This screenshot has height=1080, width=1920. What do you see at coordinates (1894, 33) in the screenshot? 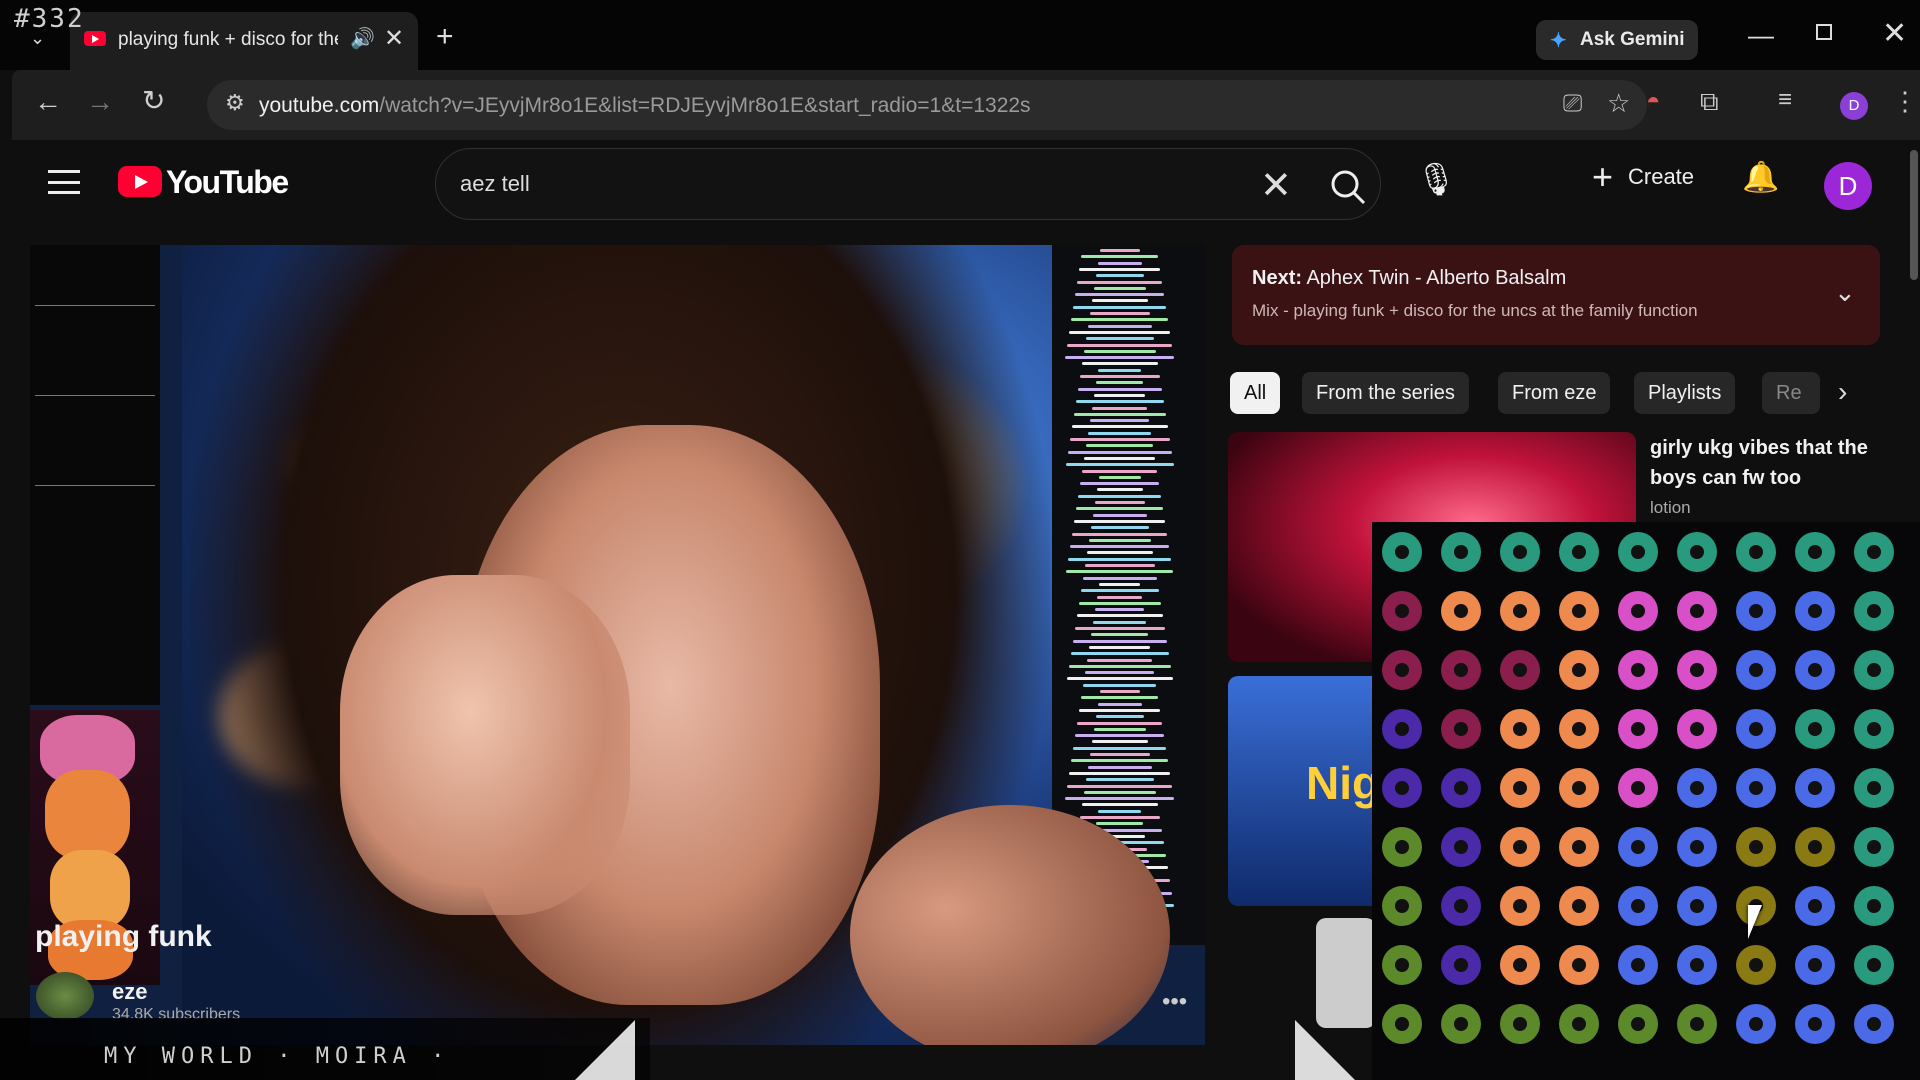
I see `window-close-icon: ✕` at bounding box center [1894, 33].